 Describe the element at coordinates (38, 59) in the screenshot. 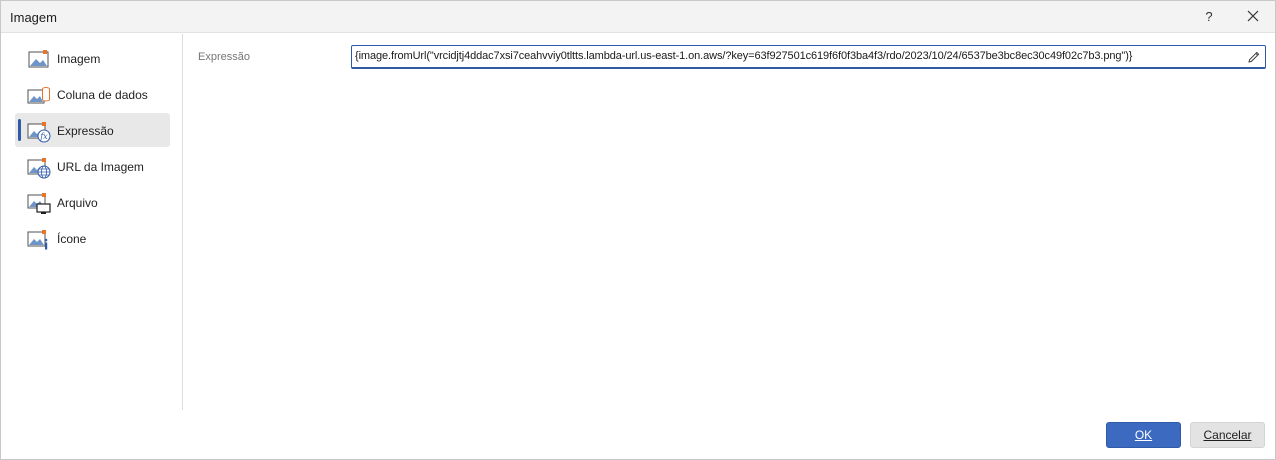

I see `image-icon` at that location.